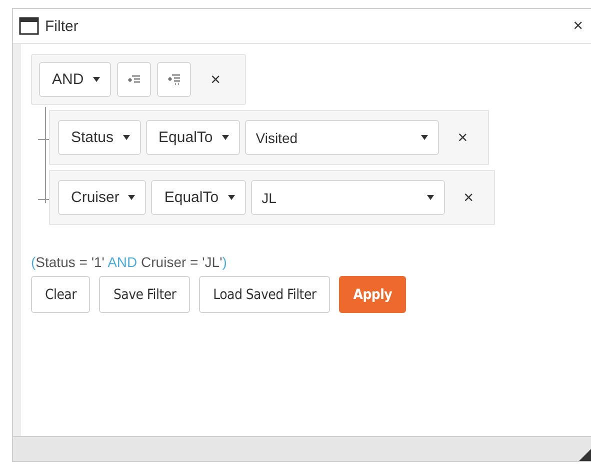 This screenshot has width=591, height=468. I want to click on add-group-button, so click(173, 79).